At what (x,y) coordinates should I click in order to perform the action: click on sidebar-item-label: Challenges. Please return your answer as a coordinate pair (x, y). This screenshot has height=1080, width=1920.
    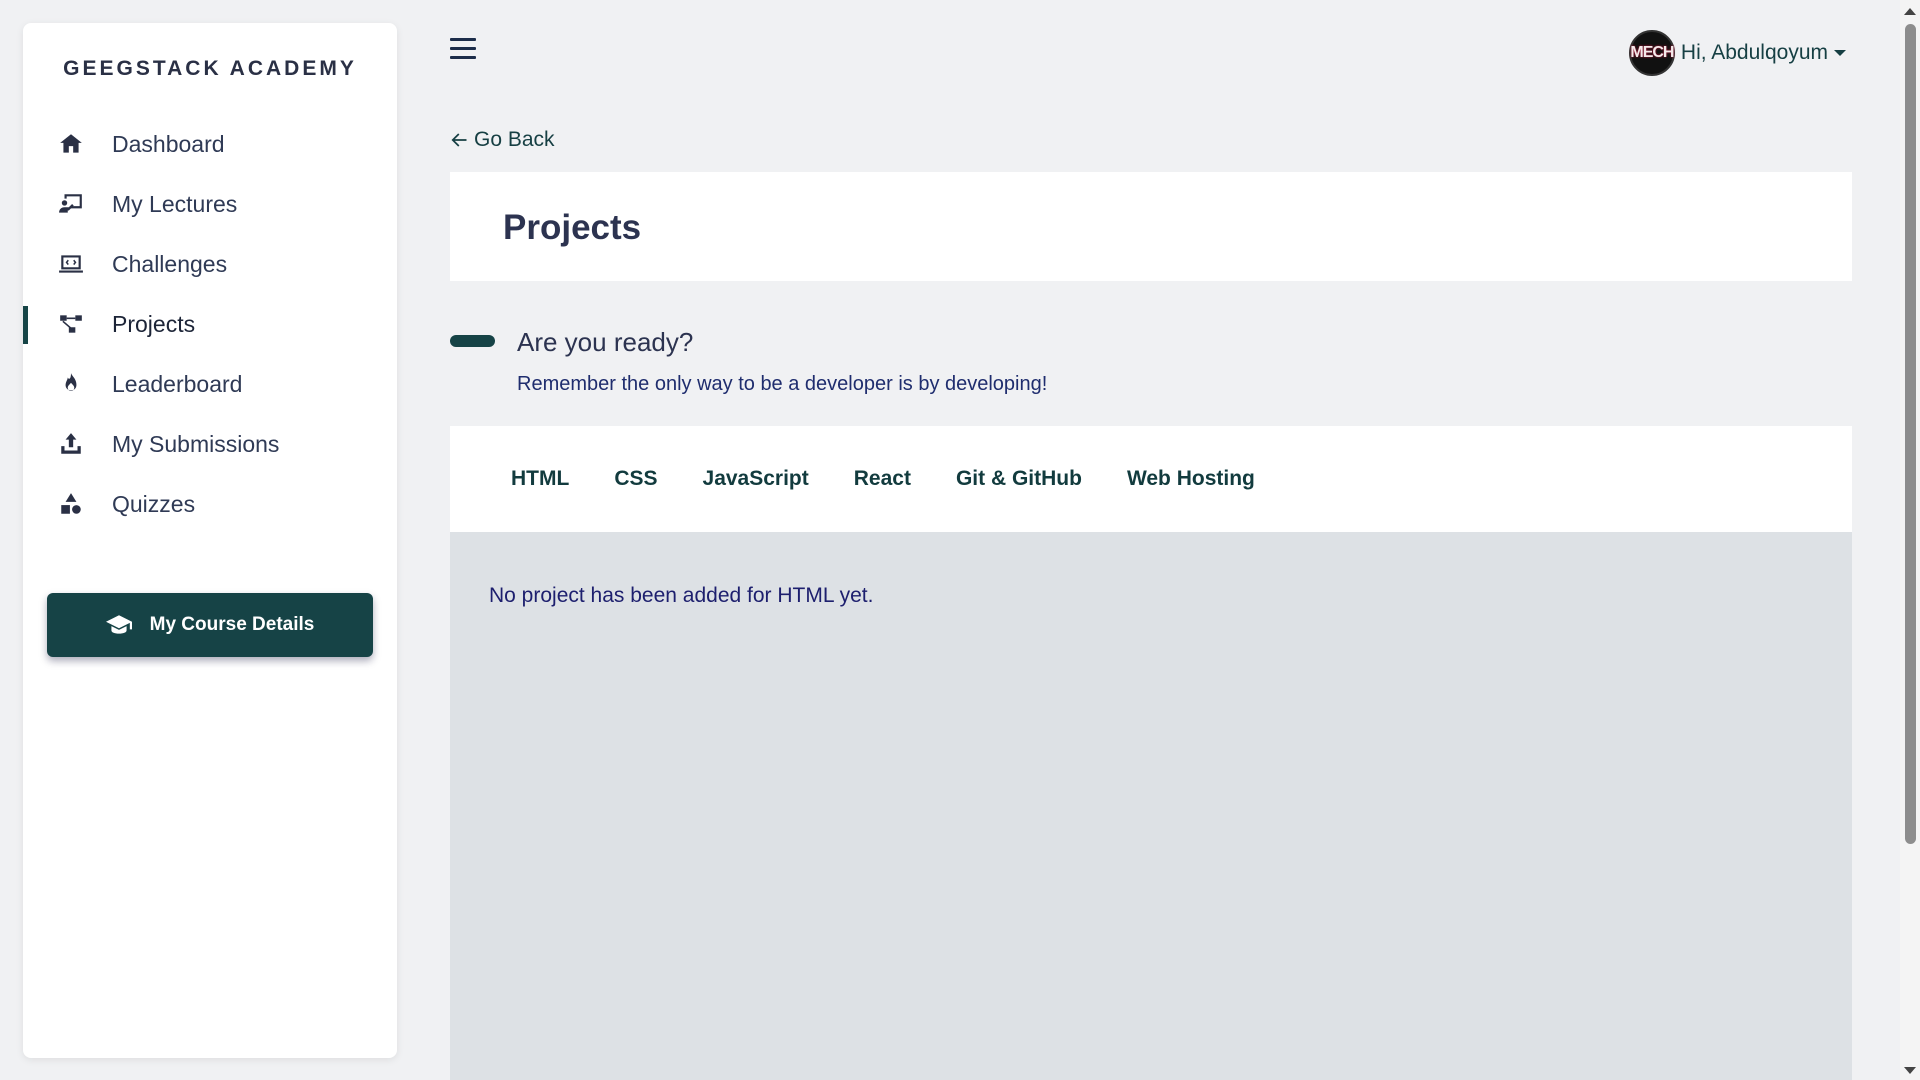
    Looking at the image, I should click on (170, 263).